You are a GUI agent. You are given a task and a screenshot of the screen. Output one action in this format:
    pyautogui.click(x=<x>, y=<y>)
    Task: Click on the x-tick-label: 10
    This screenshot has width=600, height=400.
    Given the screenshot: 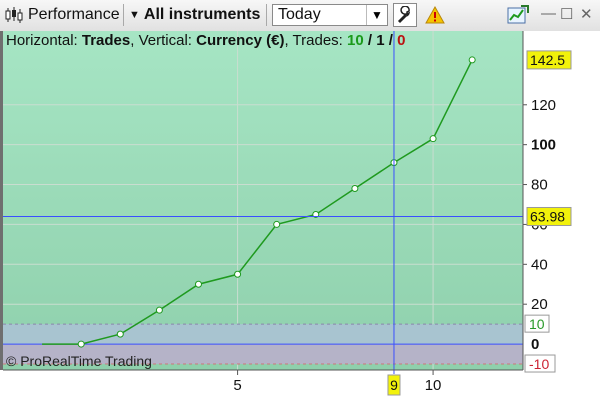 What is the action you would take?
    pyautogui.click(x=433, y=385)
    